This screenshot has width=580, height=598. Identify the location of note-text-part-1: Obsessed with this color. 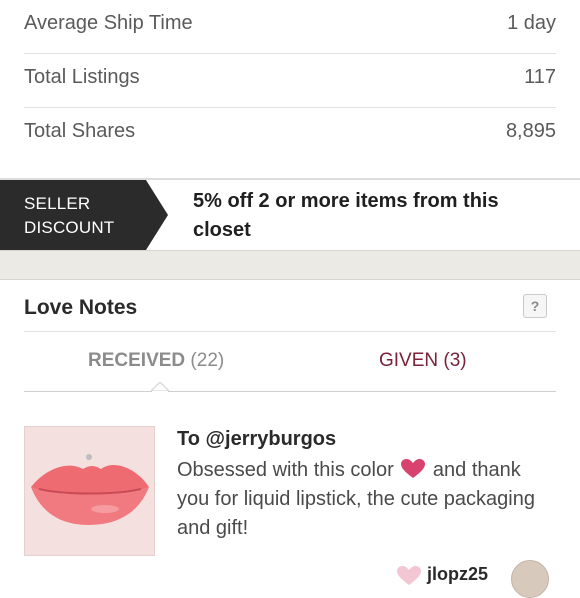
(285, 470).